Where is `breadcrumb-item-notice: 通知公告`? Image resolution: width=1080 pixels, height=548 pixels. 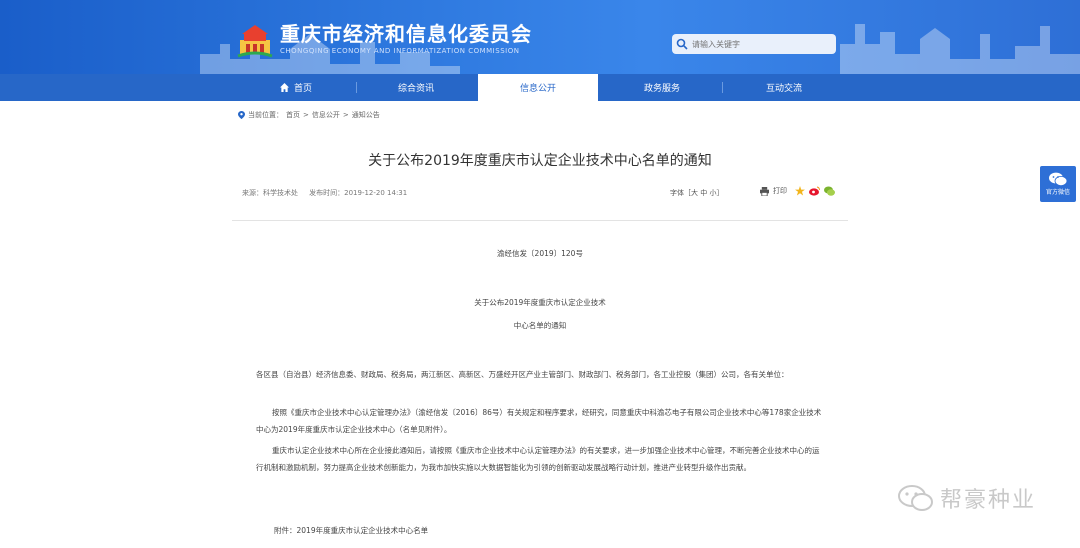
breadcrumb-item-notice: 通知公告 is located at coordinates (366, 115).